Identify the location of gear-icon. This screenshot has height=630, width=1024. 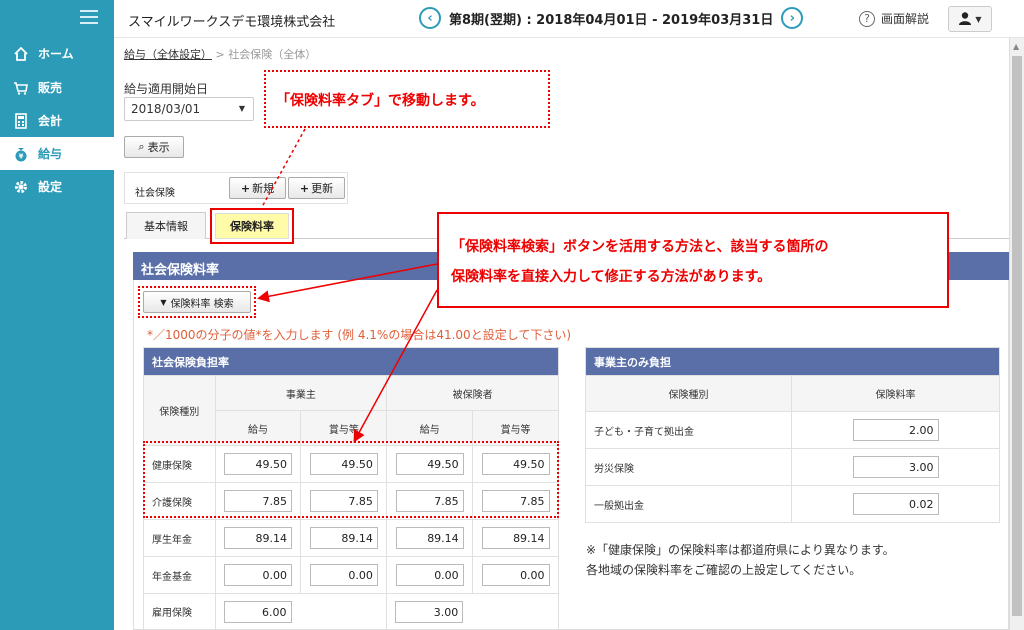
(21, 187).